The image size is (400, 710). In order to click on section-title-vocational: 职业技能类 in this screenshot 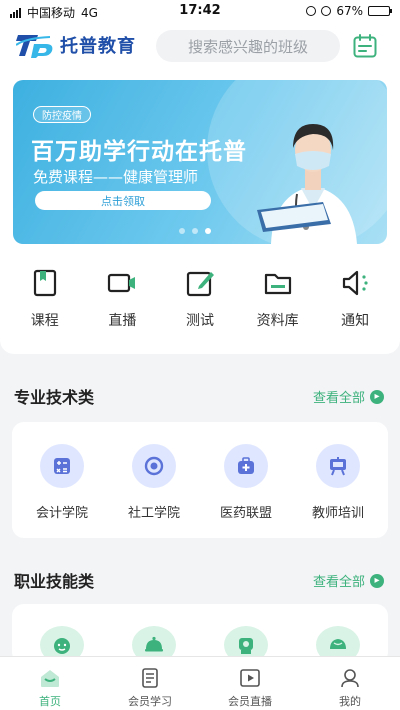, I will do `click(54, 581)`.